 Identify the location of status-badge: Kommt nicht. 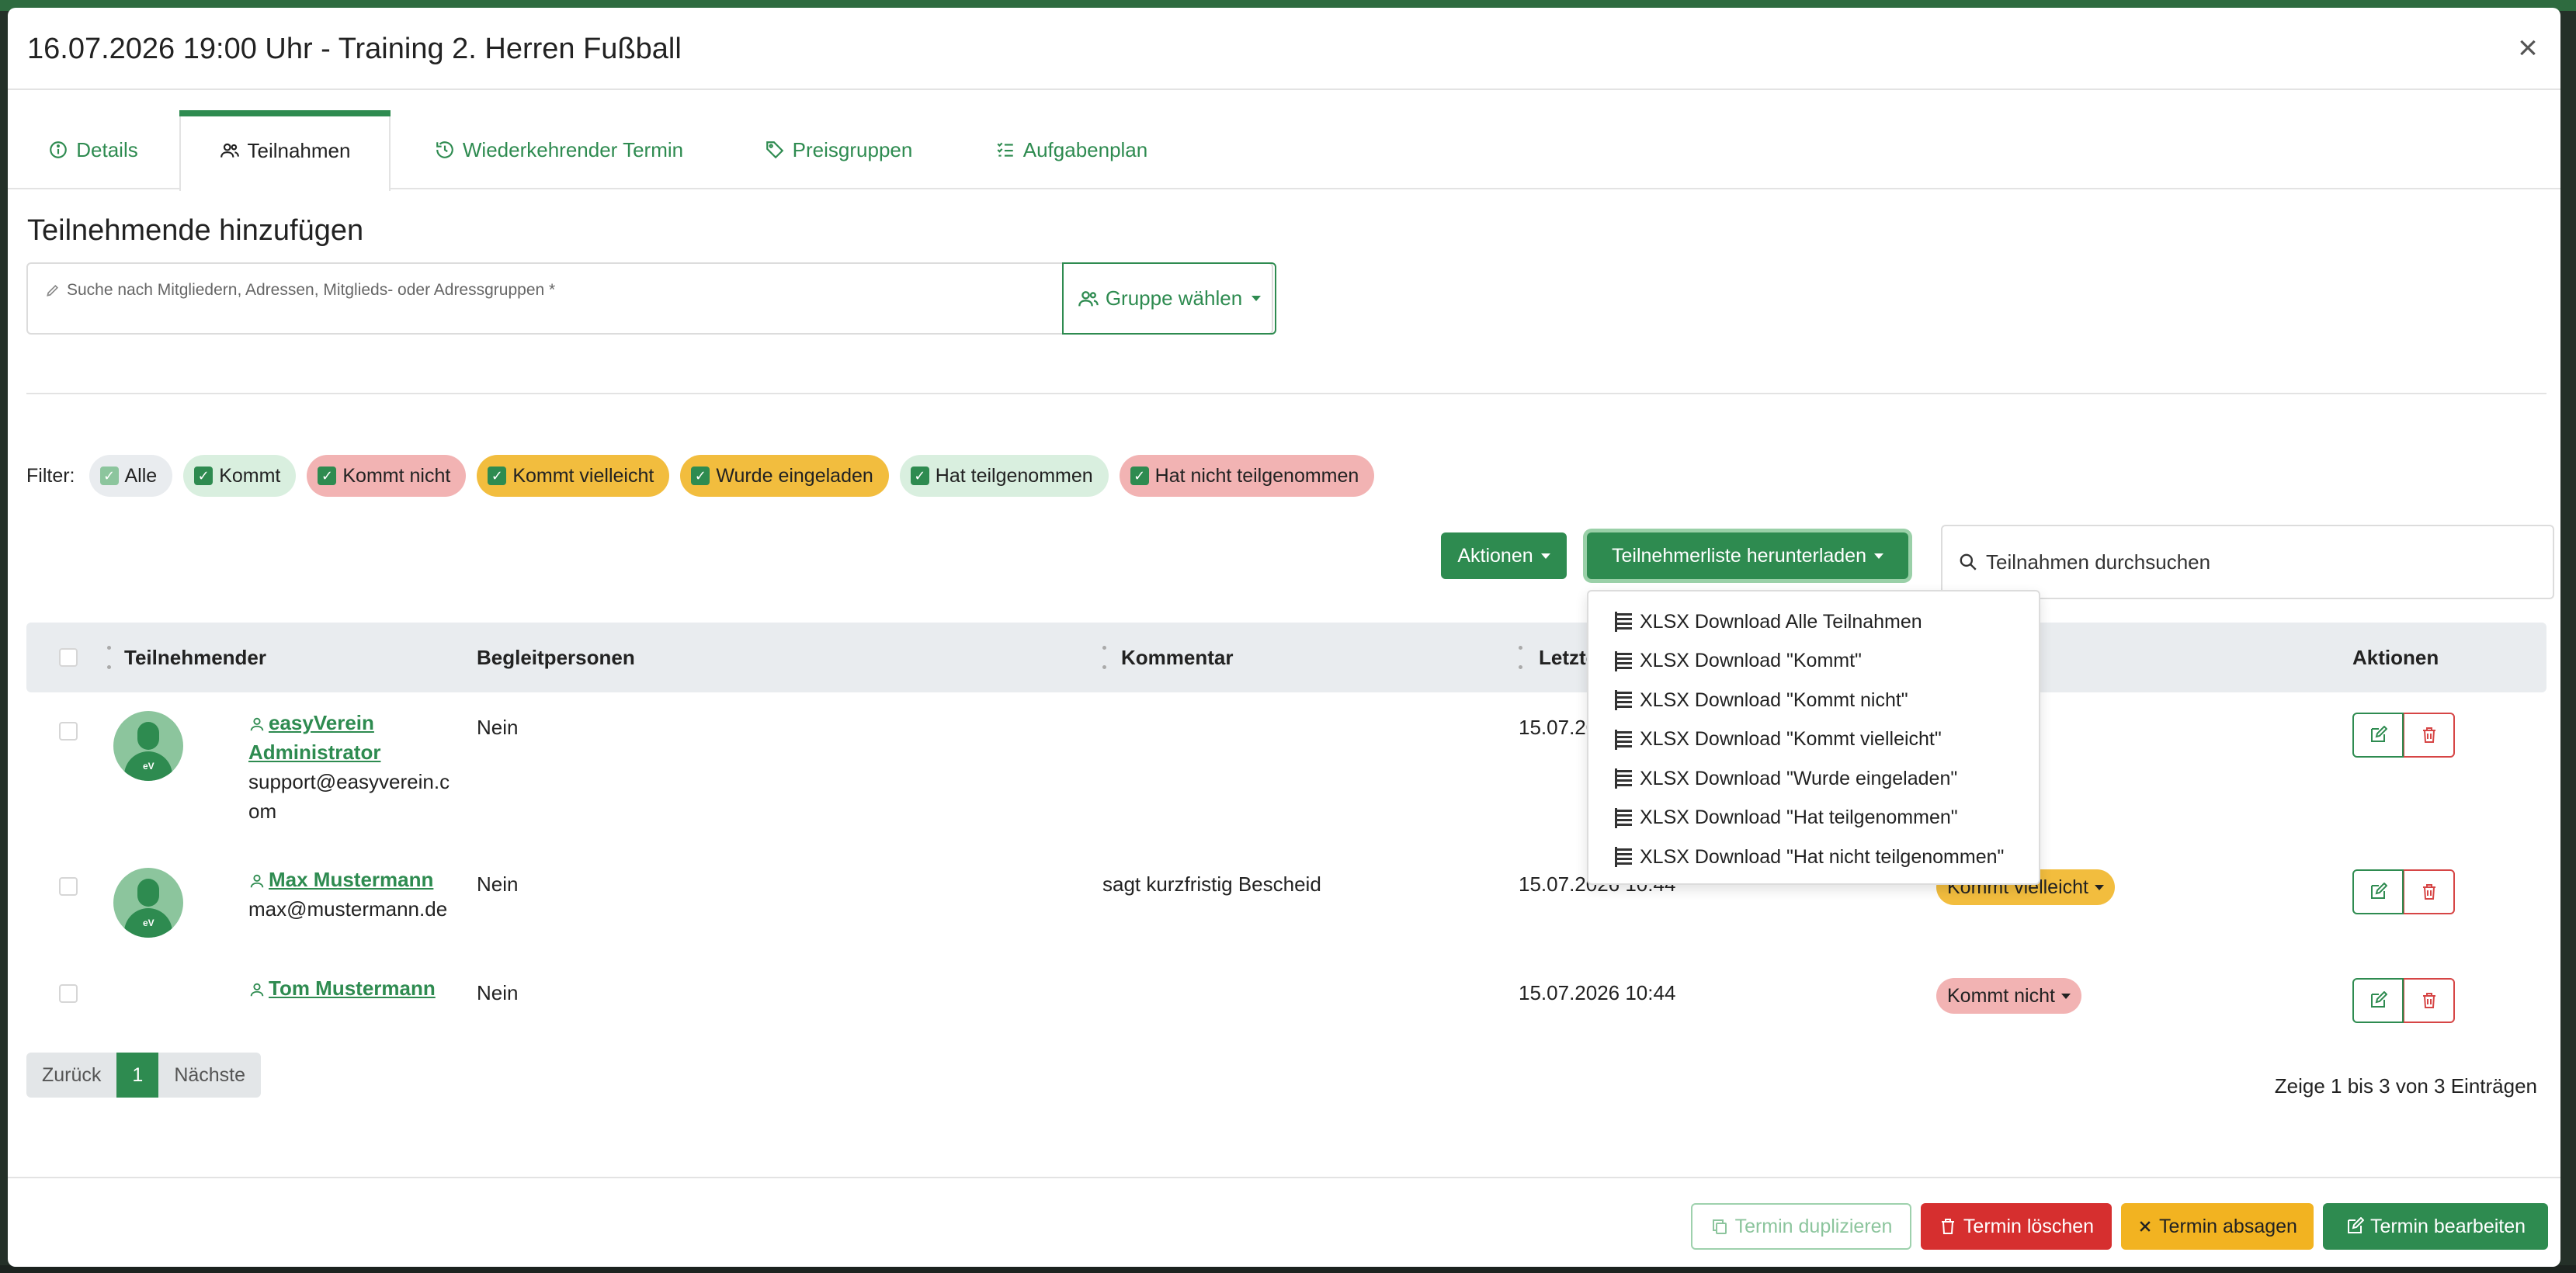
(2008, 996).